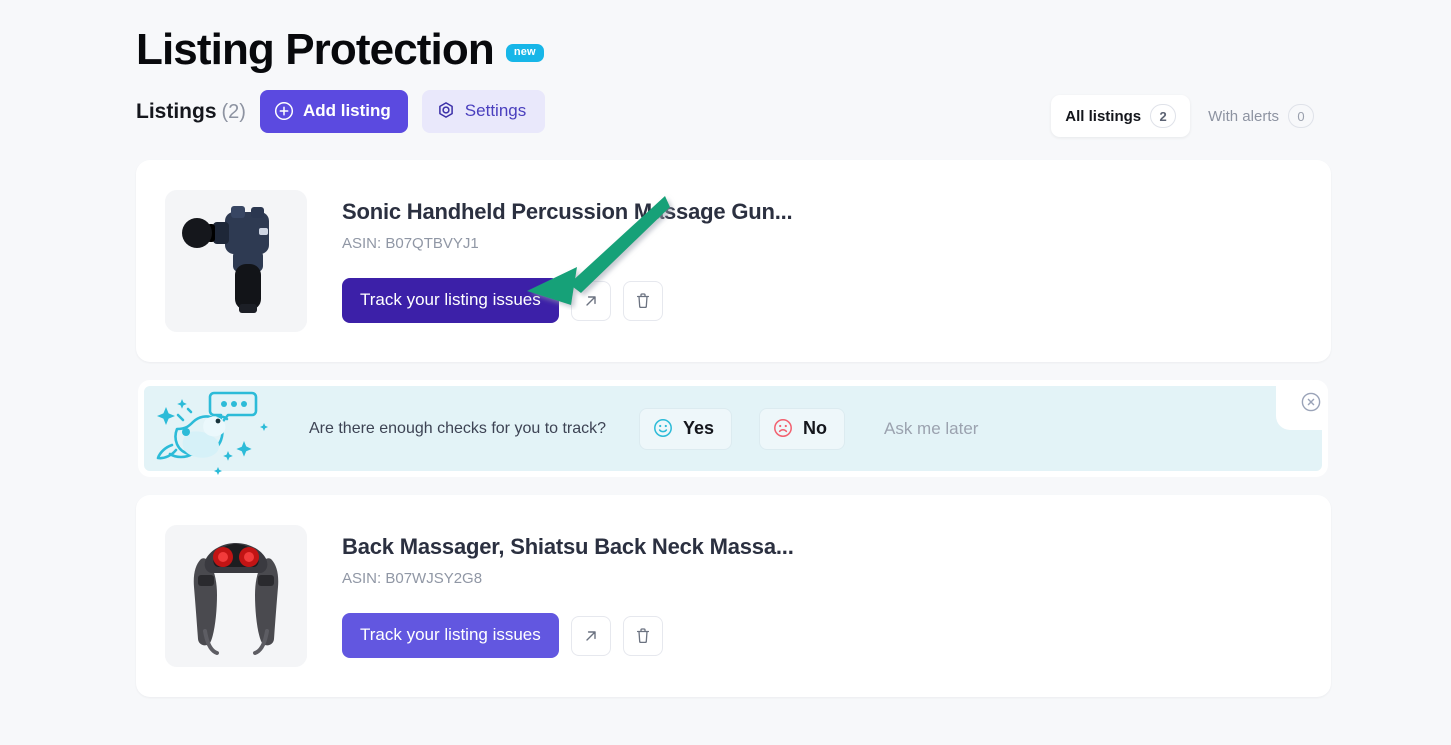  I want to click on page-header: Listing Protection new, so click(340, 50).